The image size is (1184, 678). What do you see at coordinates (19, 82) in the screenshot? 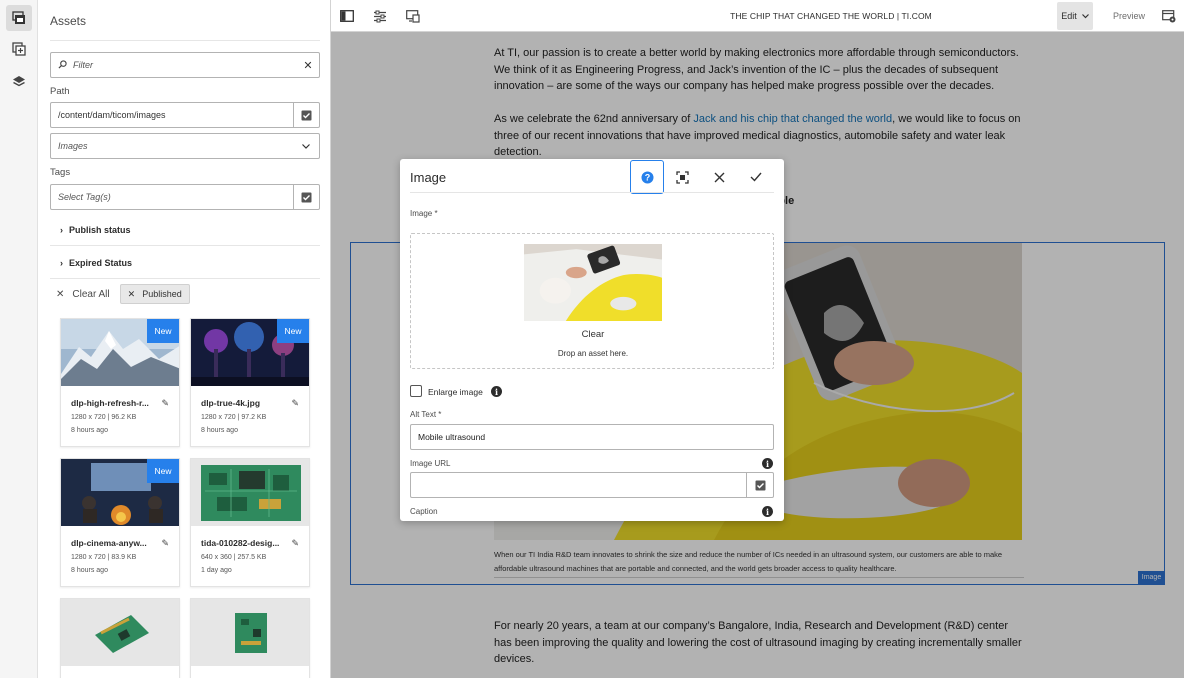
I see `layers-icon` at bounding box center [19, 82].